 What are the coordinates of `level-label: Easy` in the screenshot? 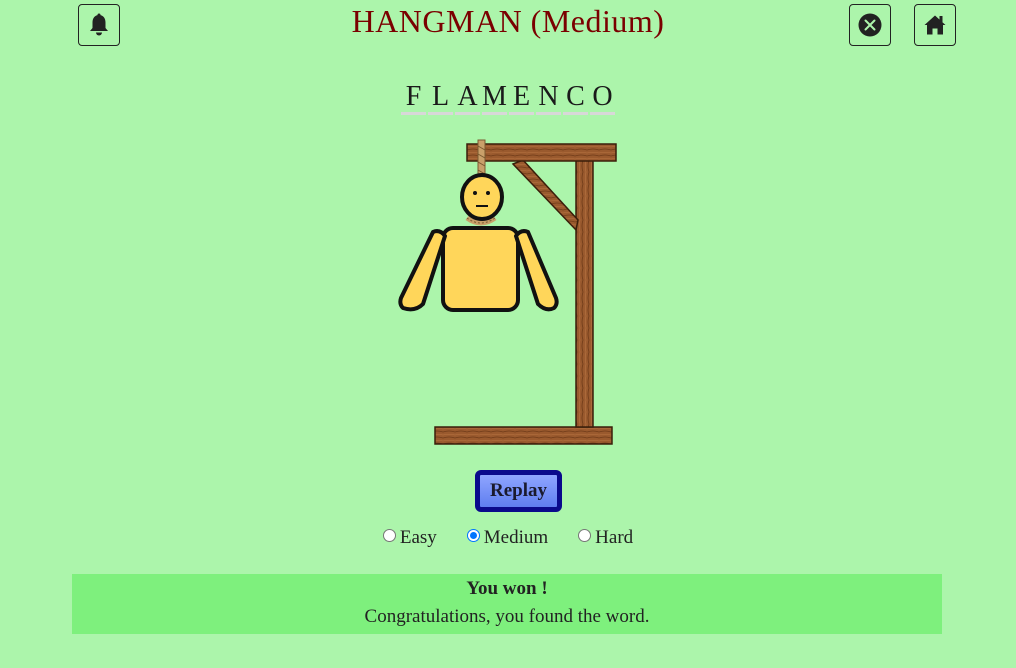 It's located at (418, 537).